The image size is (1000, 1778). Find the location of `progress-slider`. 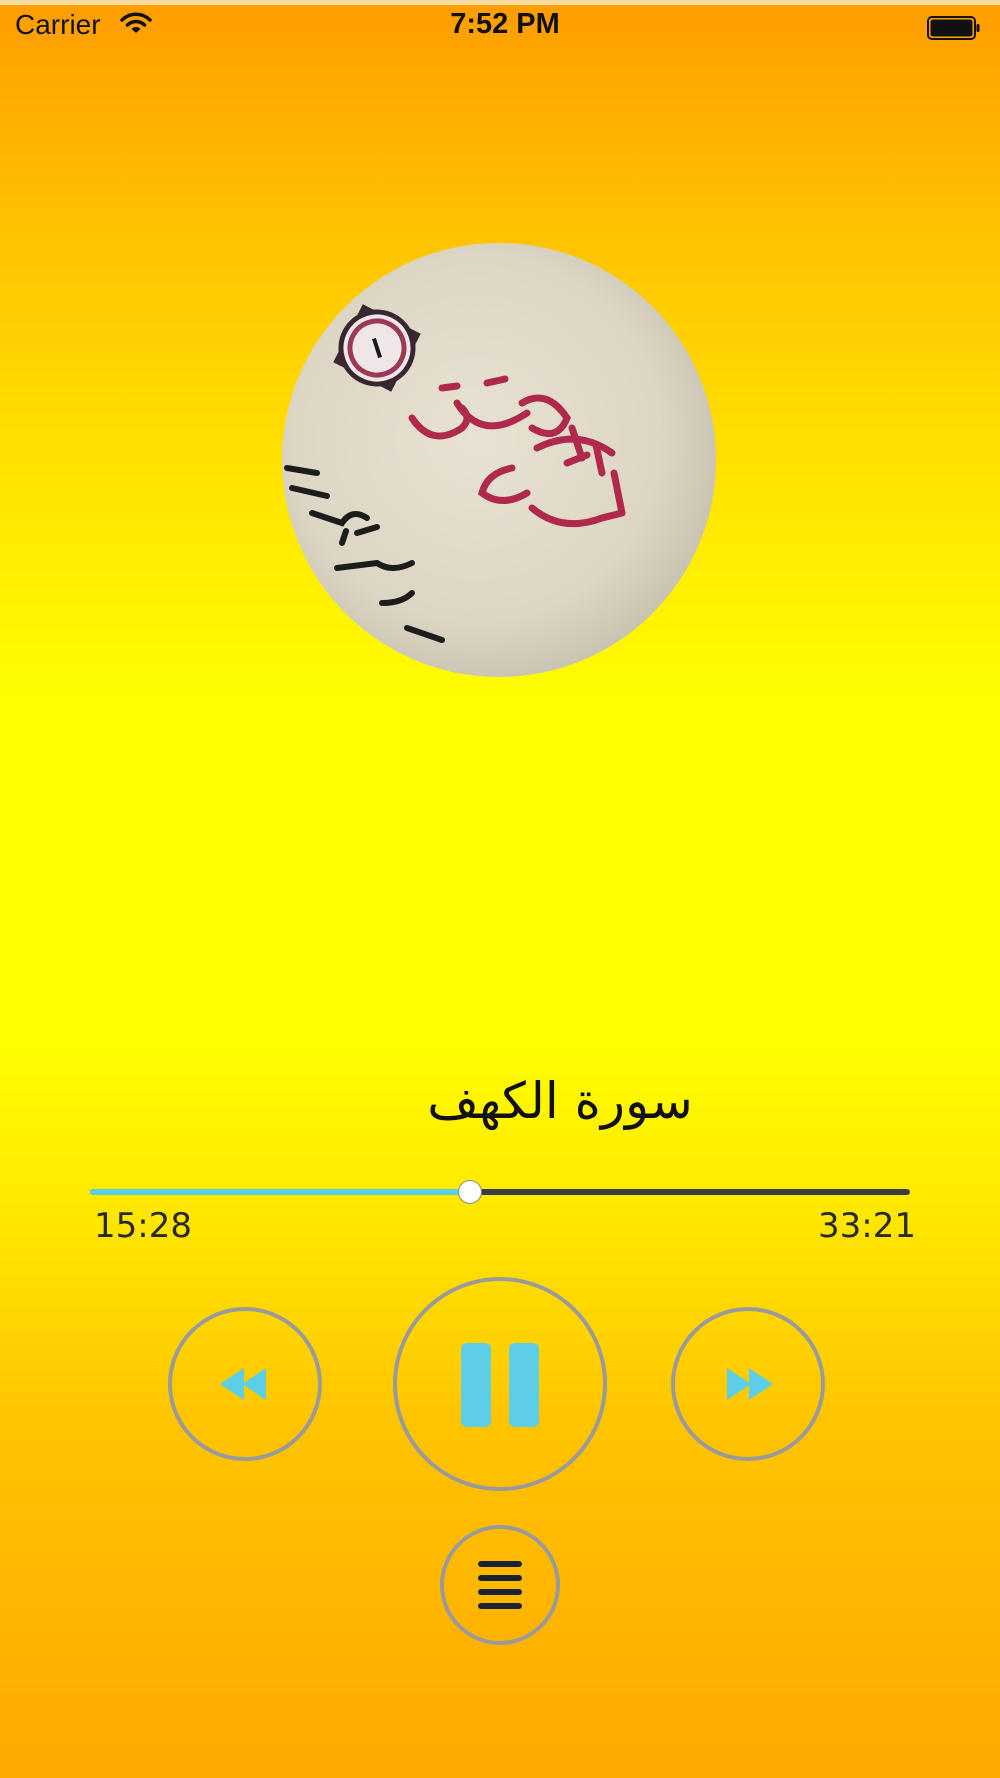

progress-slider is located at coordinates (500, 1192).